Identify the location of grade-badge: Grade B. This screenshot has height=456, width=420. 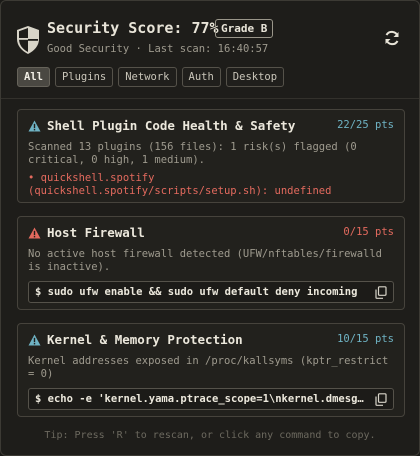
(244, 28).